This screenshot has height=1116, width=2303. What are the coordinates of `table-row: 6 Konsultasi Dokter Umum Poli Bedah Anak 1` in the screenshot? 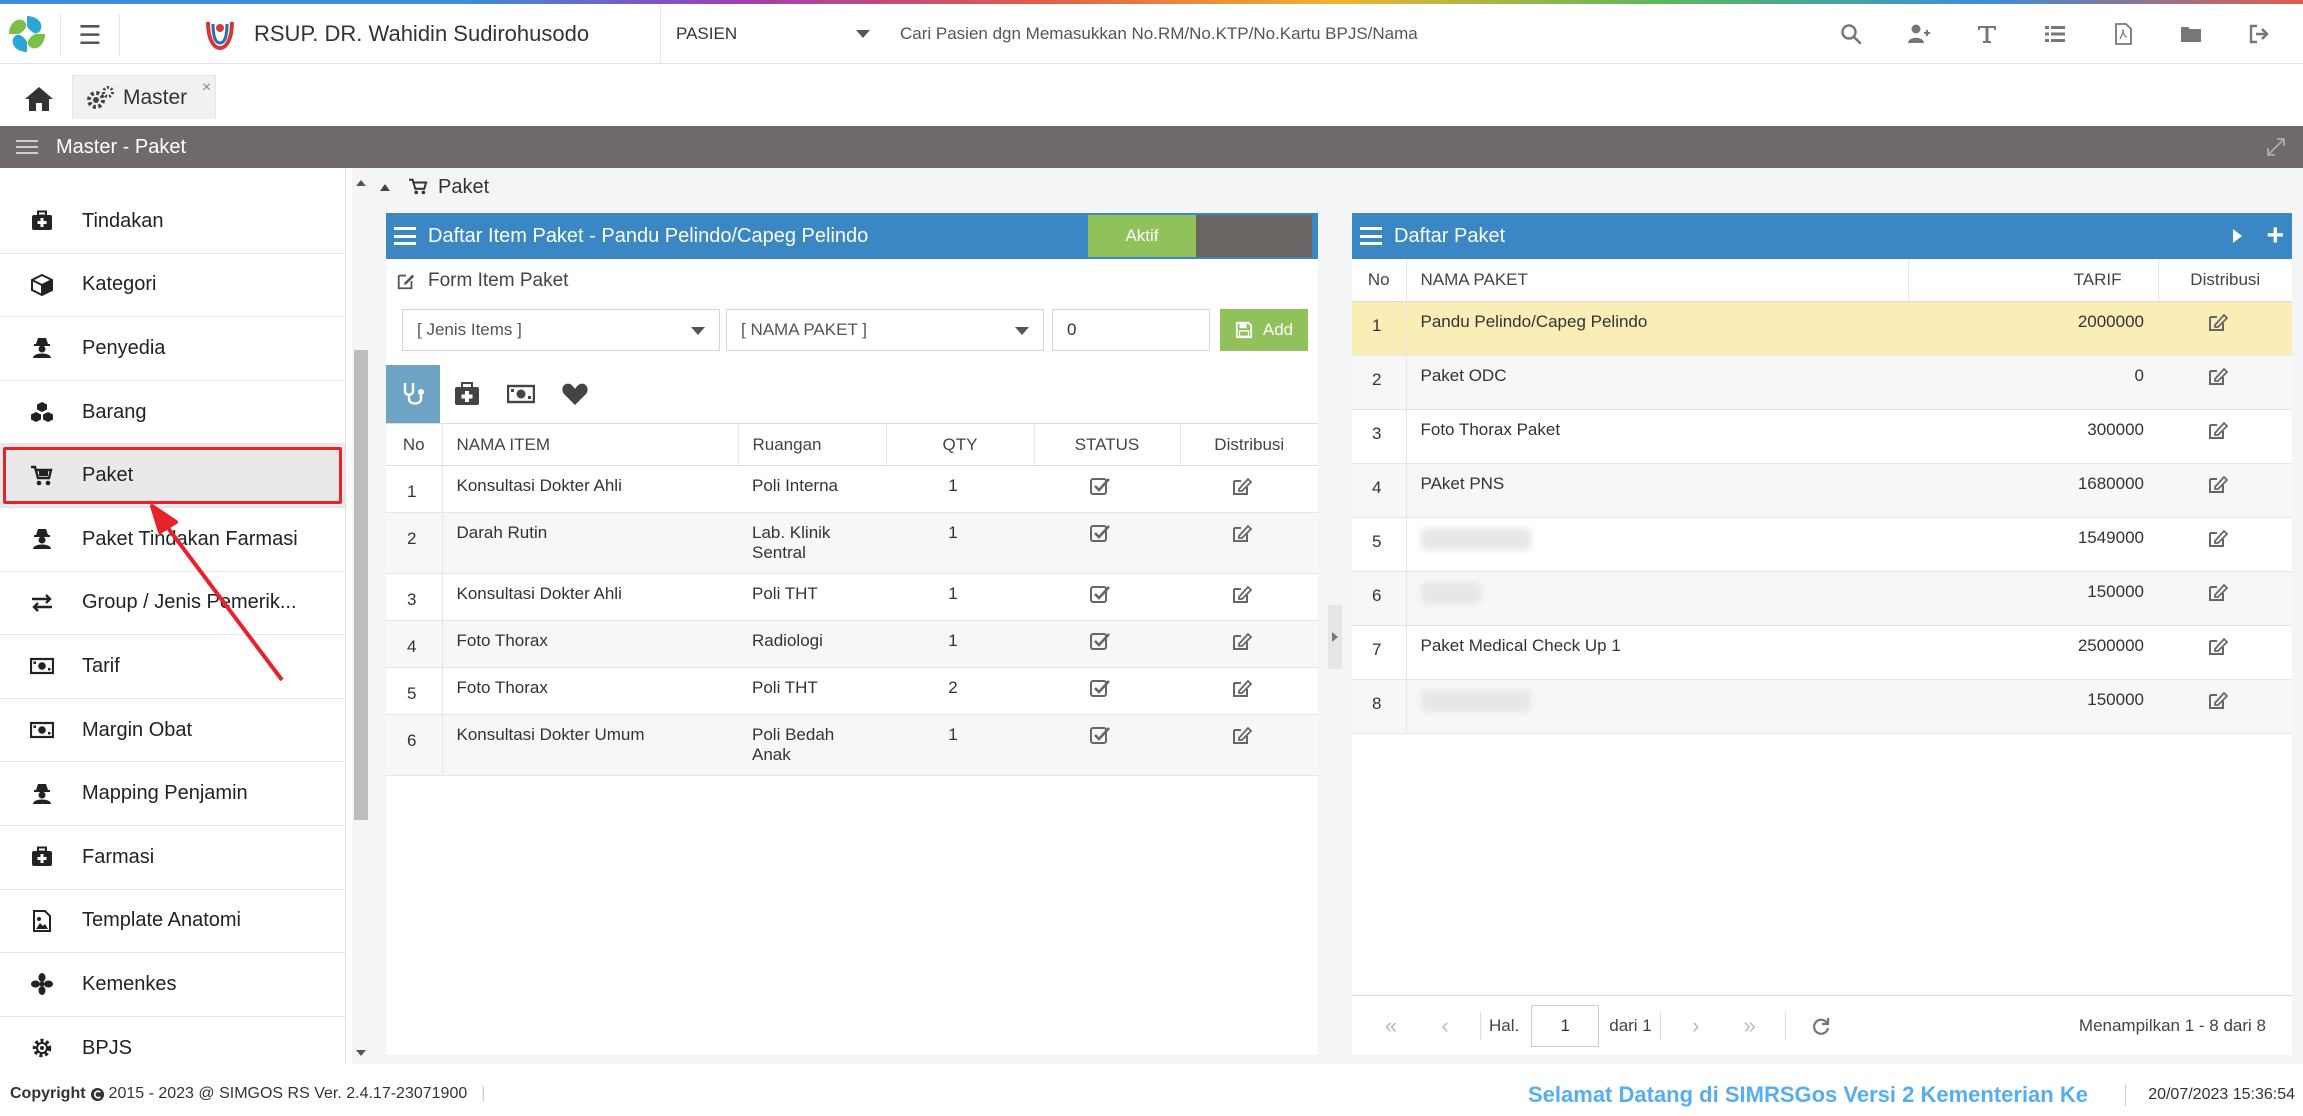 It's located at (852, 745).